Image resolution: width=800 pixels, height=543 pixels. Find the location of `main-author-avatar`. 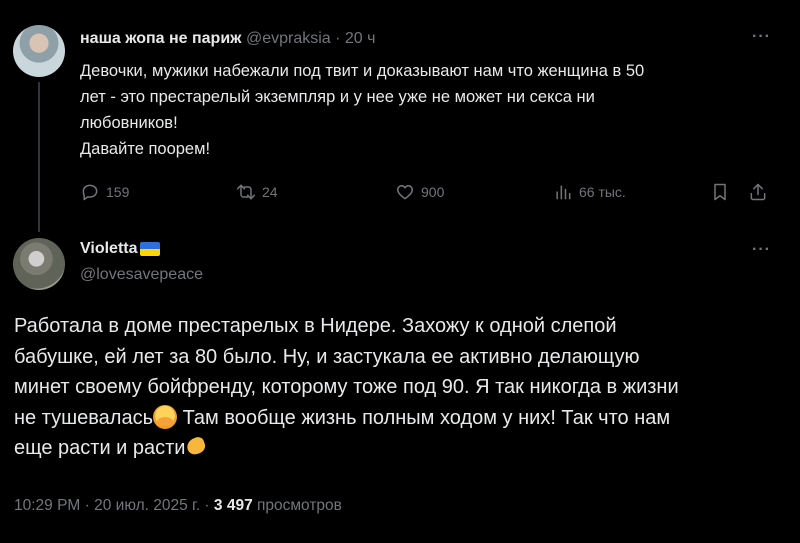

main-author-avatar is located at coordinates (39, 264).